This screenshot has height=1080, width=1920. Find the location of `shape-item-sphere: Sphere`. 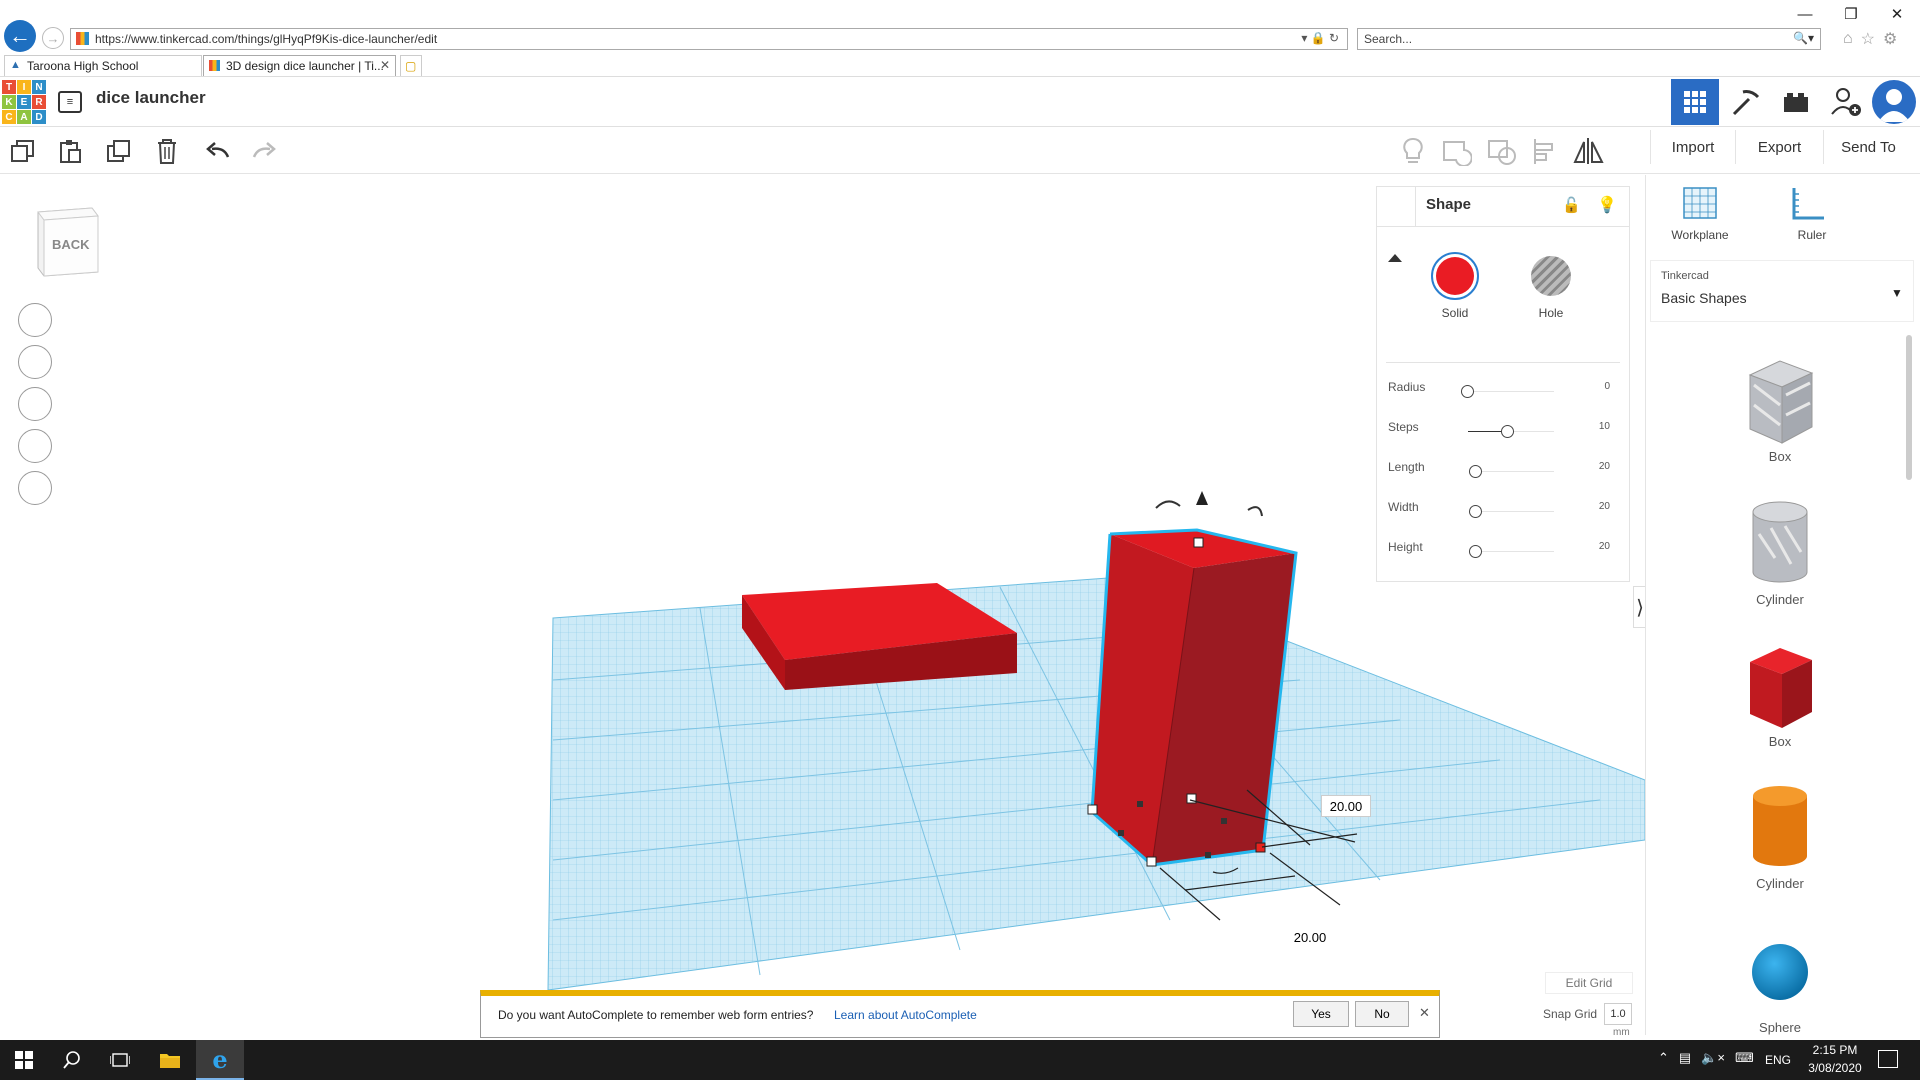

shape-item-sphere: Sphere is located at coordinates (1780, 991).